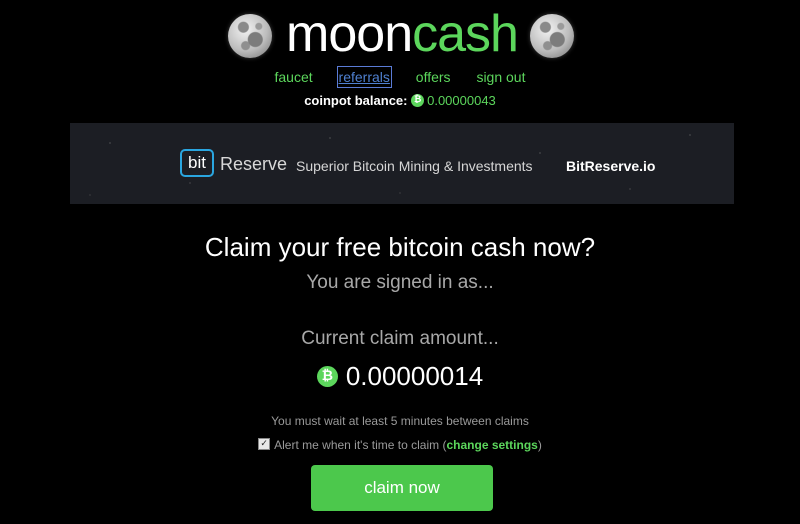 Image resolution: width=800 pixels, height=524 pixels. What do you see at coordinates (400, 247) in the screenshot?
I see `page-title: Claim your free bitcoin cash now?` at bounding box center [400, 247].